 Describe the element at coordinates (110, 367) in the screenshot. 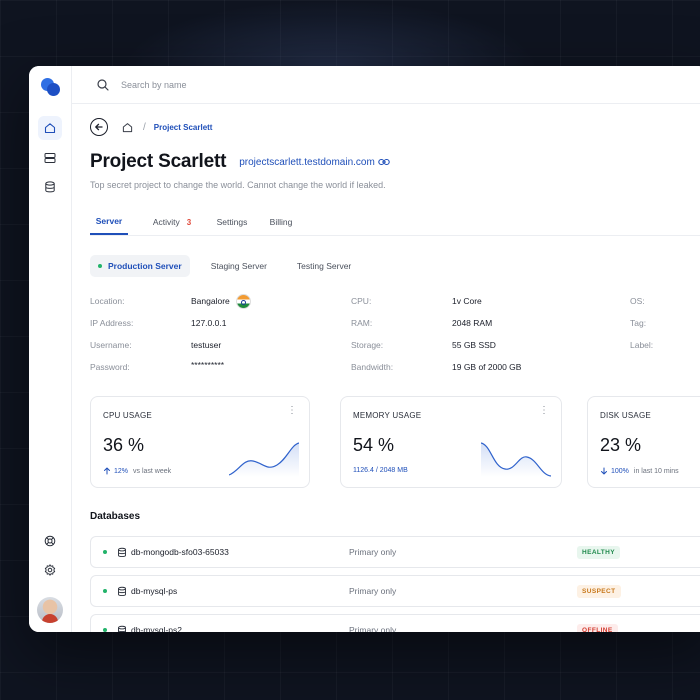

I see `password-label: Password:` at that location.